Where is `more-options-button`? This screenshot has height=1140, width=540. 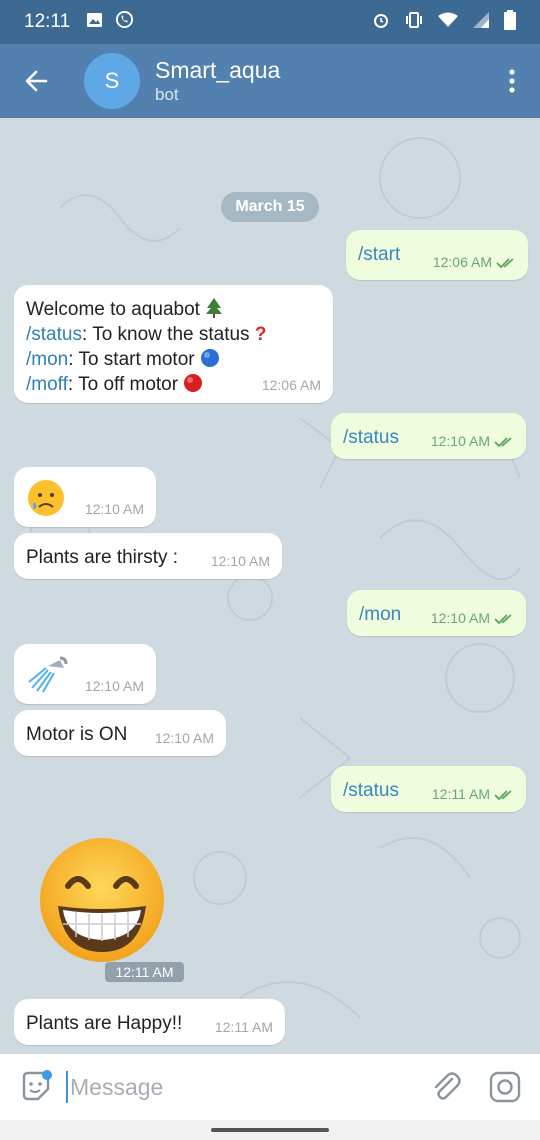
more-options-button is located at coordinates (512, 81).